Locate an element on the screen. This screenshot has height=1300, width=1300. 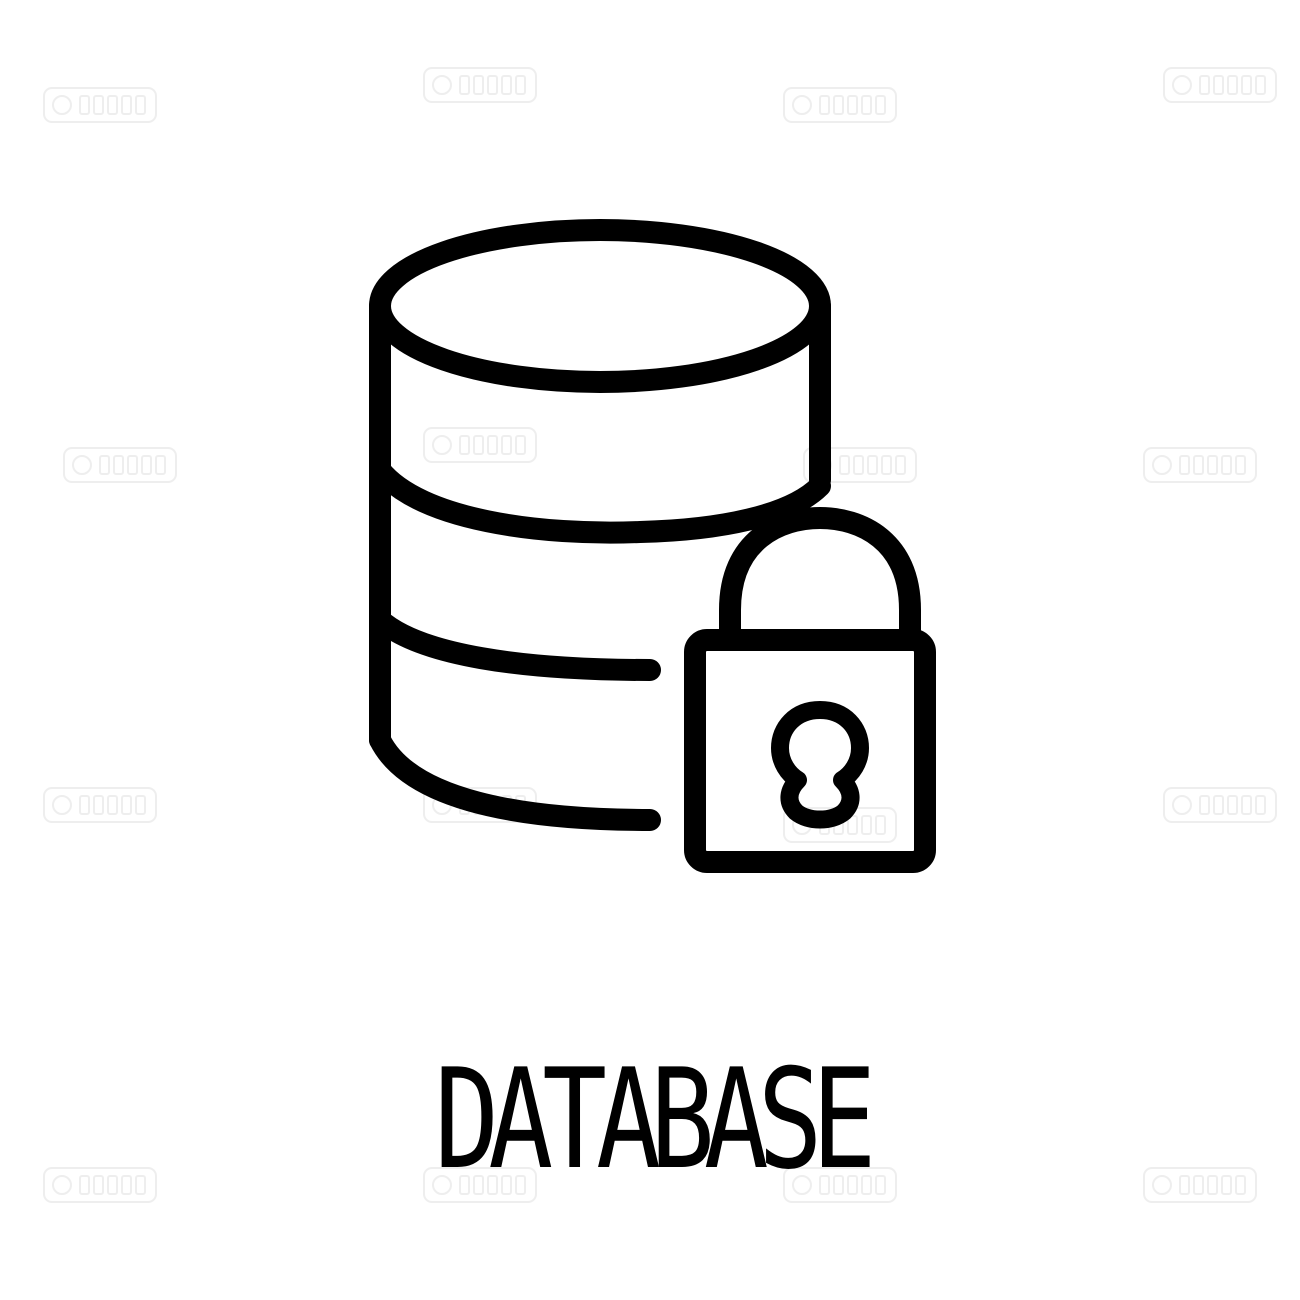
padlock-body is located at coordinates (810, 751).